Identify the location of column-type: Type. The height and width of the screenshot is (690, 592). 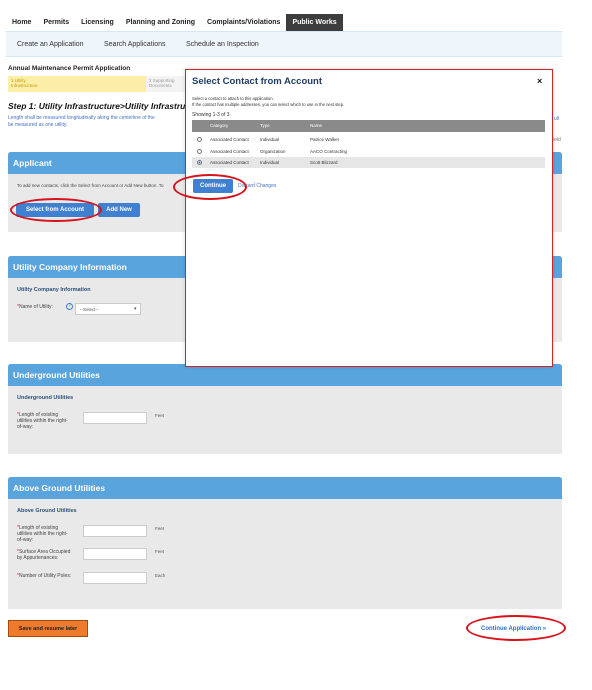
(265, 125).